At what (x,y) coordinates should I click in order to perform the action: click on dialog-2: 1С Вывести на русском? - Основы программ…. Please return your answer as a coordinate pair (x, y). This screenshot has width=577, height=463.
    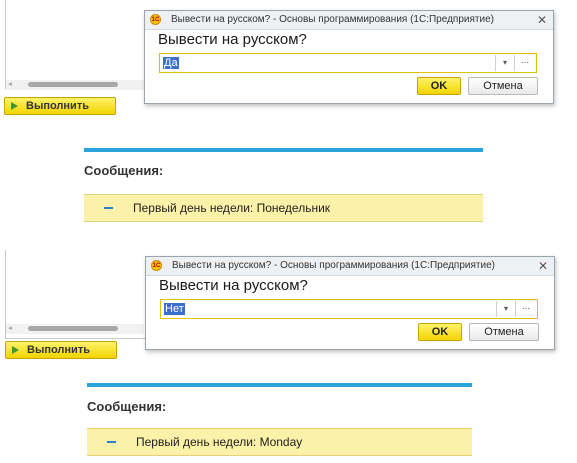
    Looking at the image, I should click on (350, 303).